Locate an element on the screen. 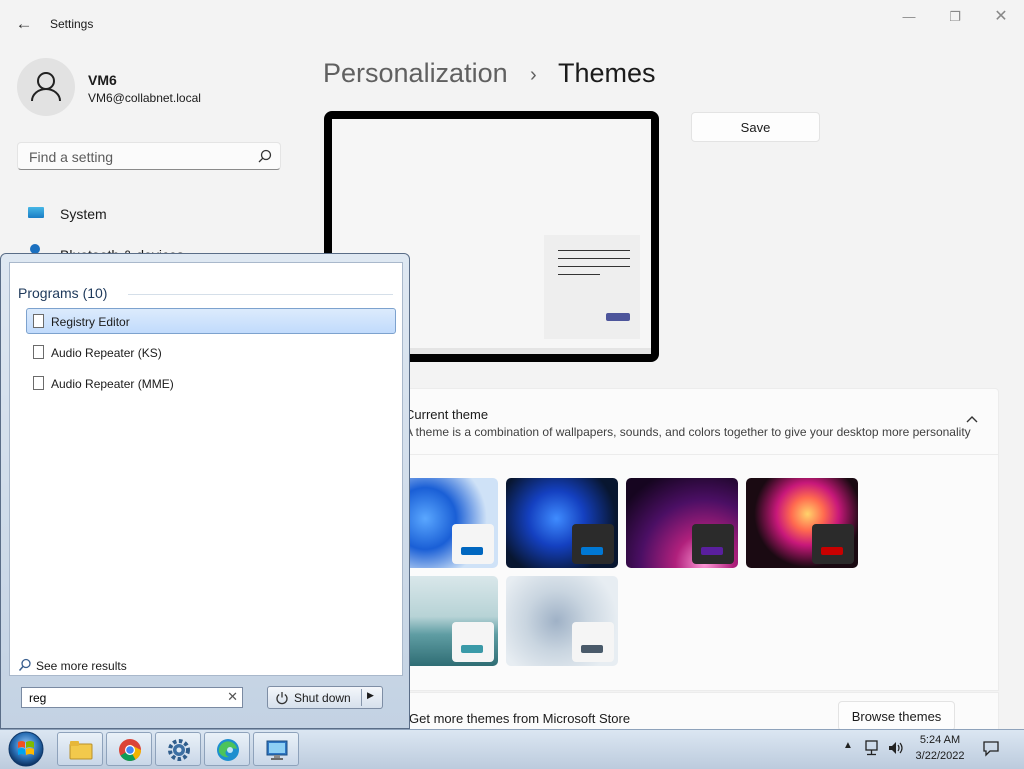 The image size is (1024, 769). taskbar-edge-button is located at coordinates (227, 749).